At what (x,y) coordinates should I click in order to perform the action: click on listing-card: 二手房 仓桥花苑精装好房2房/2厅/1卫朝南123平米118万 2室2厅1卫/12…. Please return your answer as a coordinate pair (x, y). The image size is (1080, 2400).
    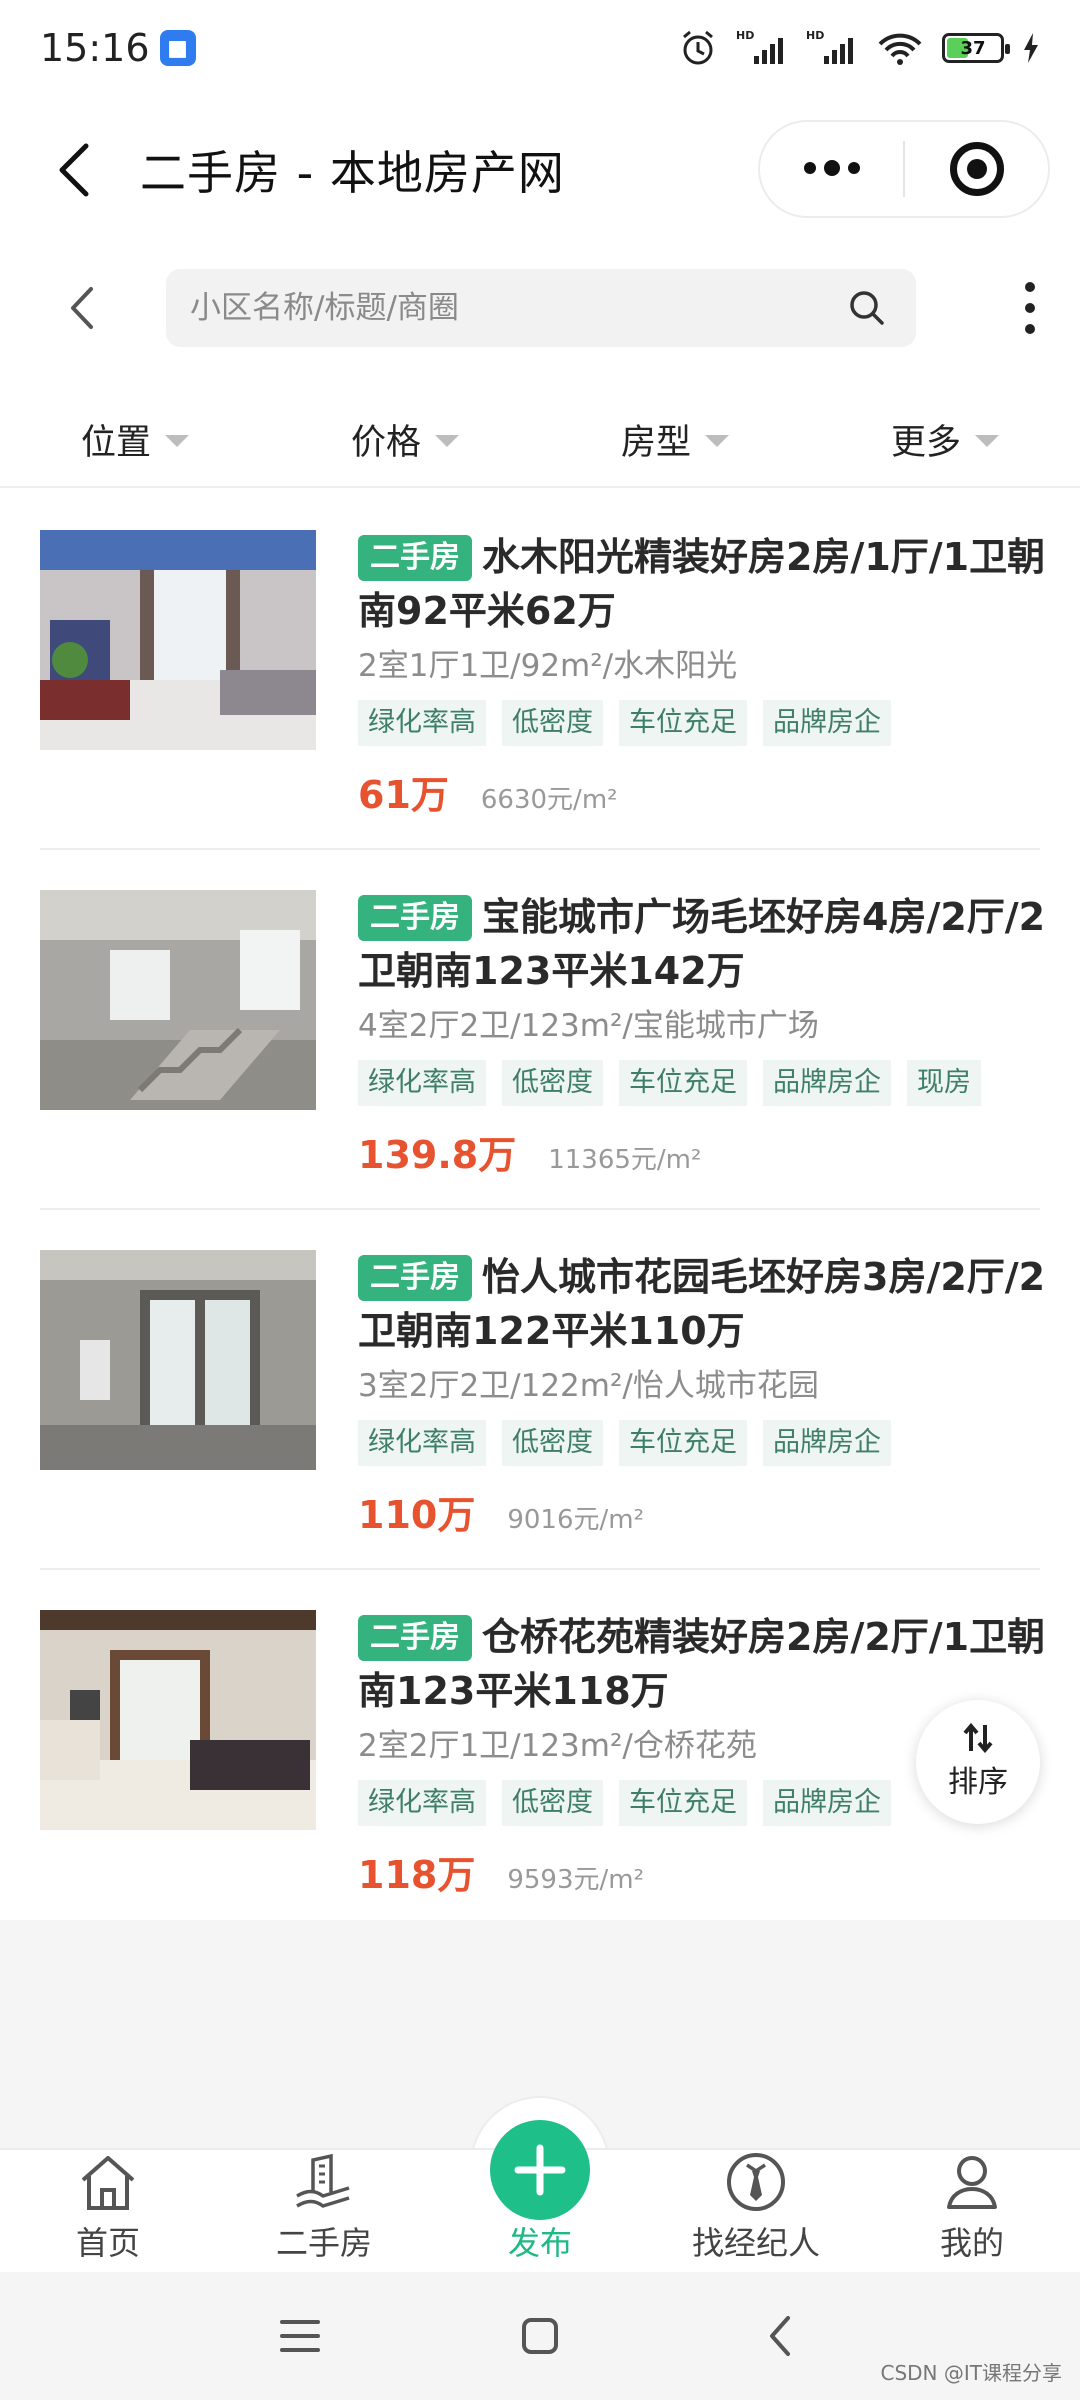
    Looking at the image, I should click on (542, 1750).